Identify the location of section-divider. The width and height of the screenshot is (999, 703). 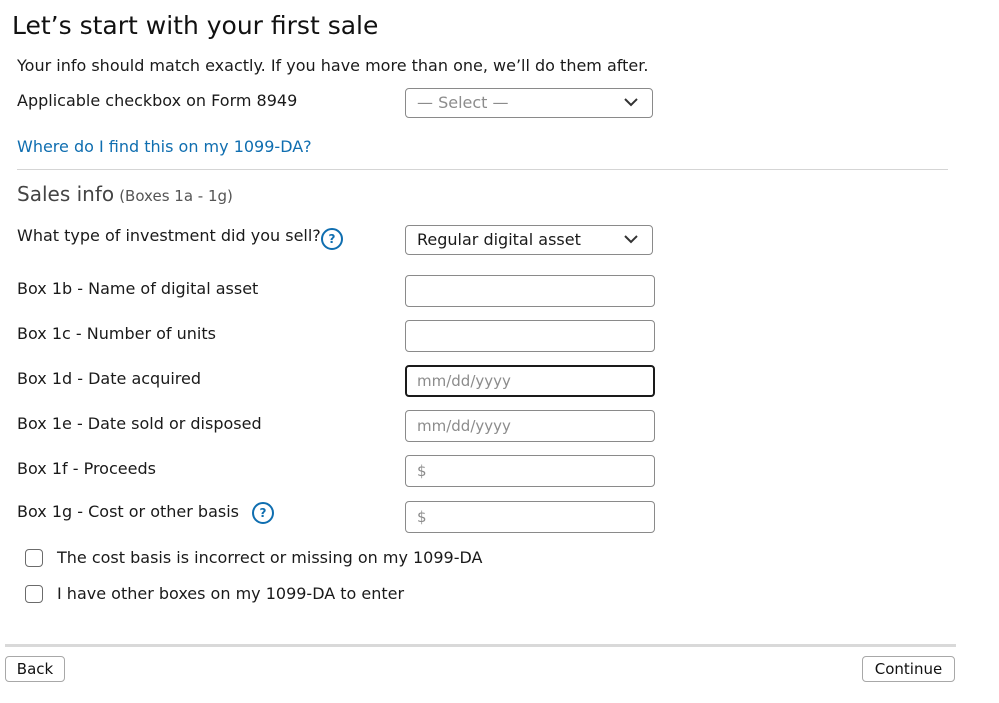
(482, 169).